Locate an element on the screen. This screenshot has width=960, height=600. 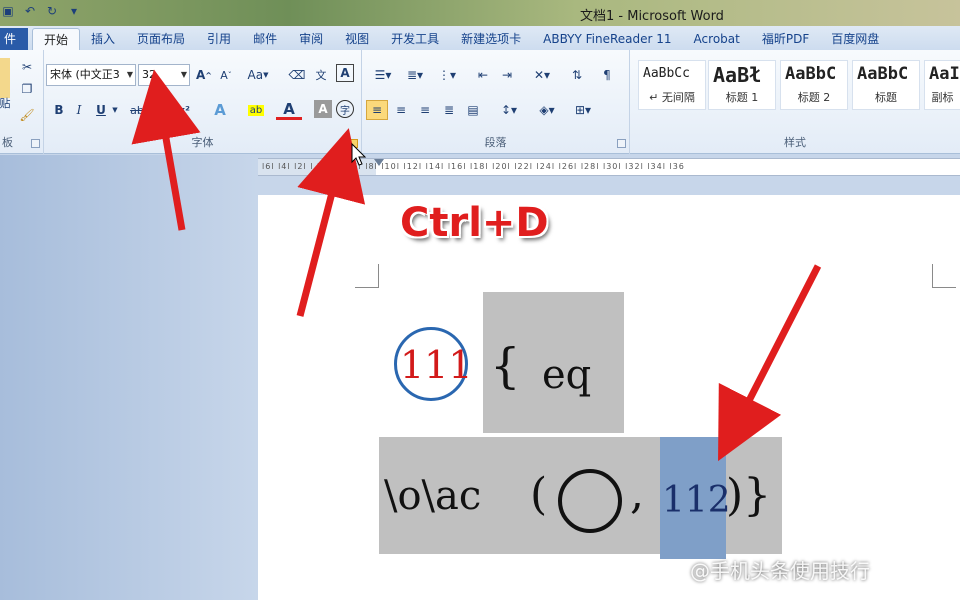
style-name: 标题 2 is located at coordinates (814, 97).